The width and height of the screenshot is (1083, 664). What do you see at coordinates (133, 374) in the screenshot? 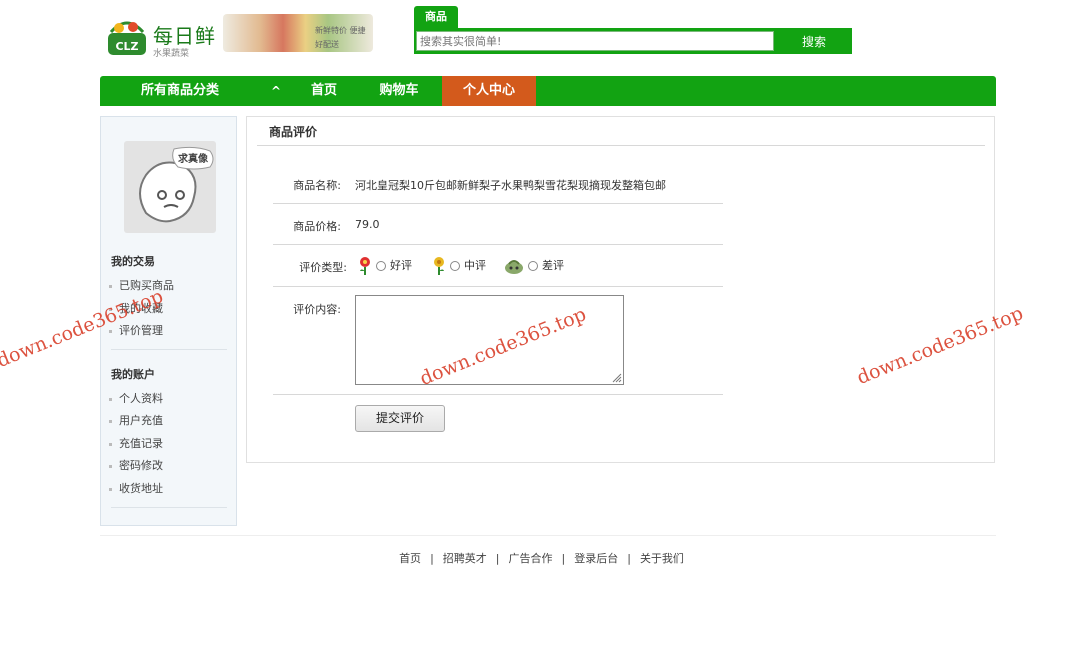
I see `account-heading: 我的账户` at bounding box center [133, 374].